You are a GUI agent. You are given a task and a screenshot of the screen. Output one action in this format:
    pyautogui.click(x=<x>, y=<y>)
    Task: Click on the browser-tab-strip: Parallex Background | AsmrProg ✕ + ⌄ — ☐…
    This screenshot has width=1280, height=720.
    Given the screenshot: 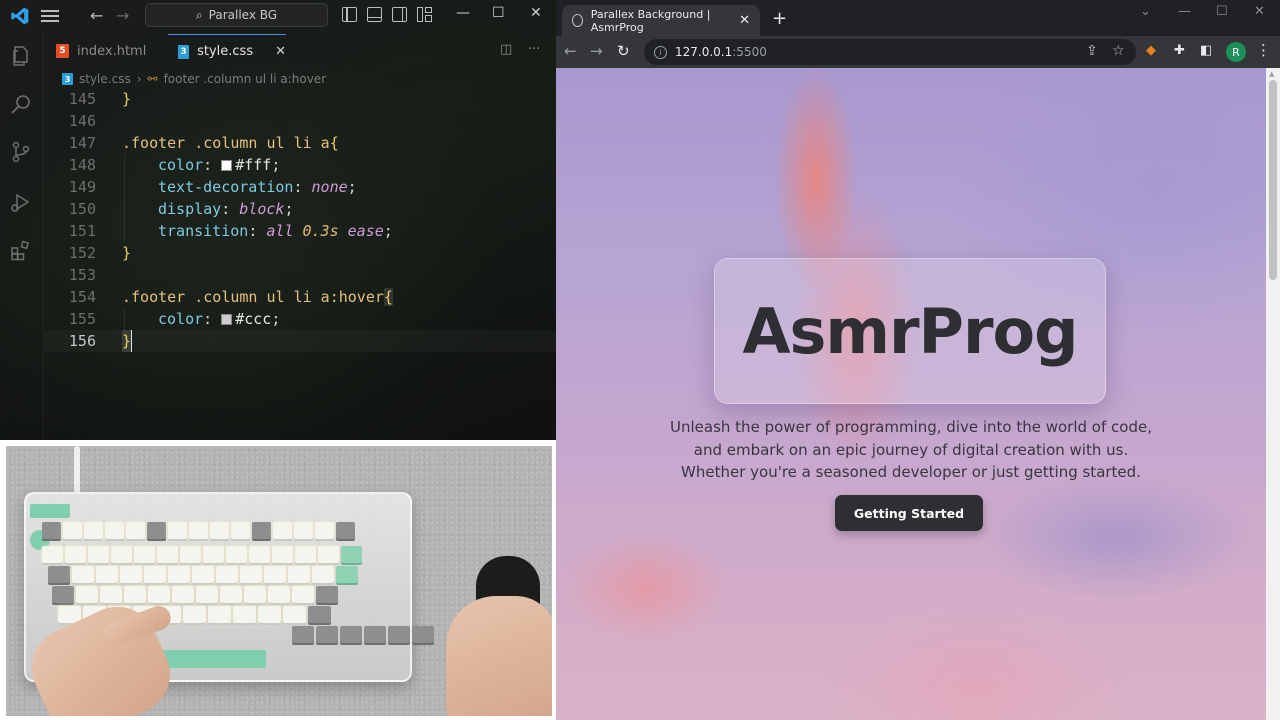 What is the action you would take?
    pyautogui.click(x=918, y=18)
    